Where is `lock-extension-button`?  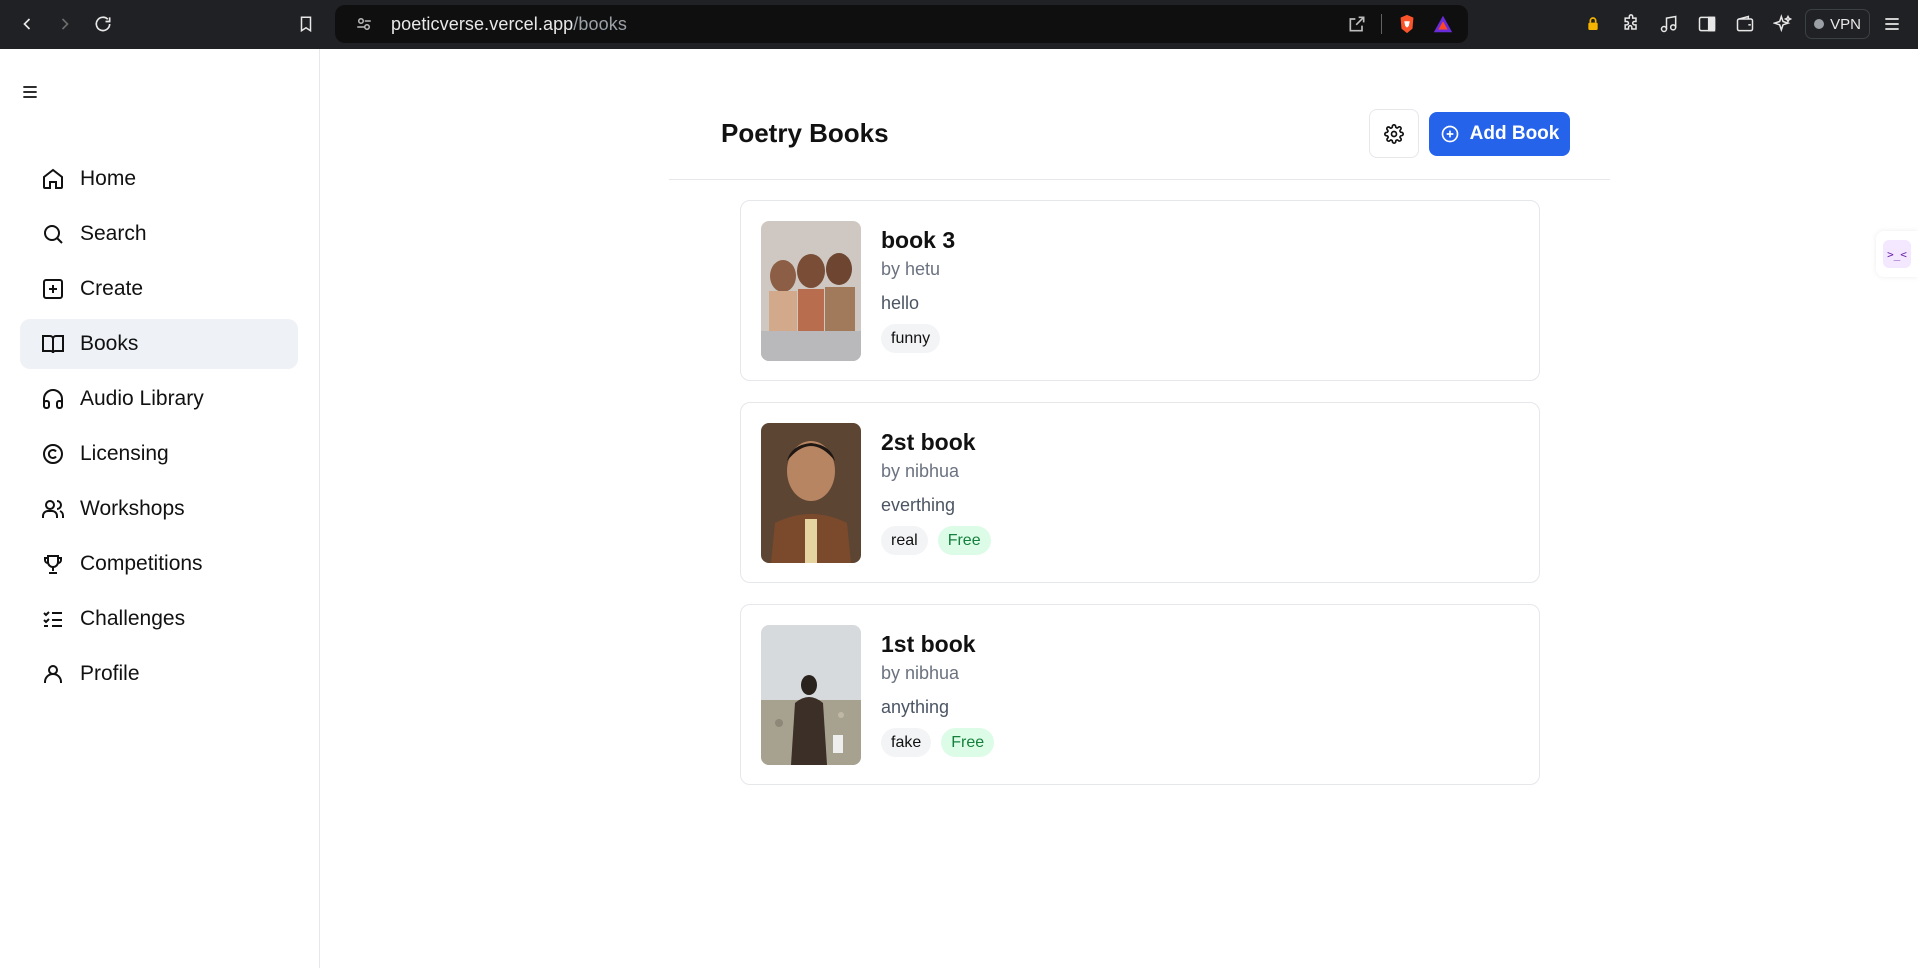
lock-extension-button is located at coordinates (1593, 24).